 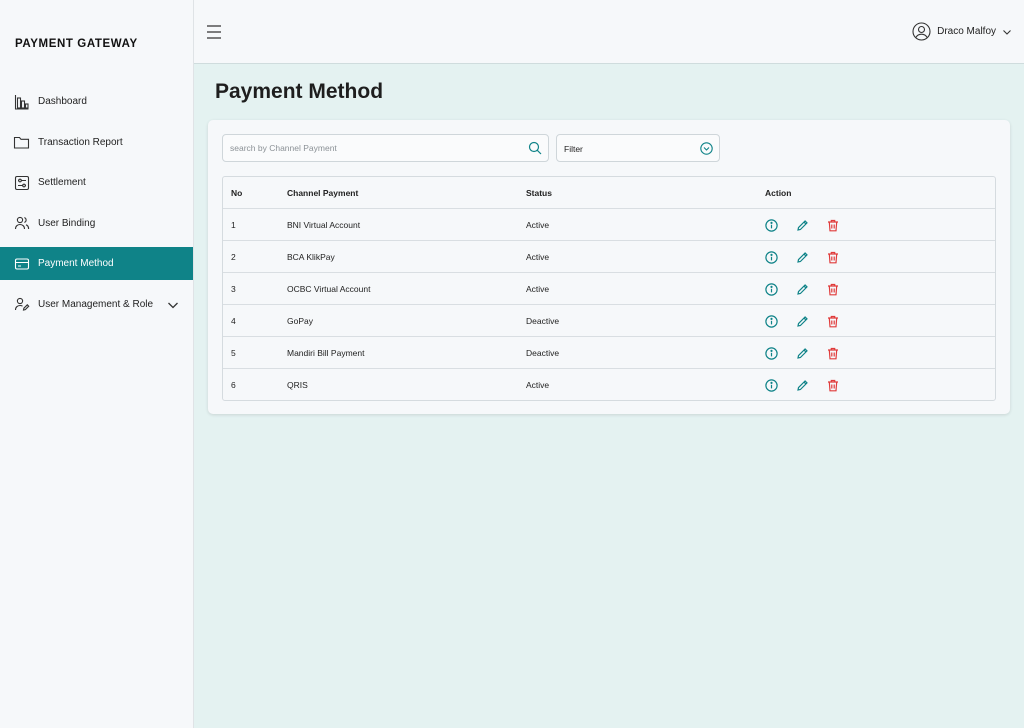 What do you see at coordinates (233, 385) in the screenshot?
I see `row-number: 6` at bounding box center [233, 385].